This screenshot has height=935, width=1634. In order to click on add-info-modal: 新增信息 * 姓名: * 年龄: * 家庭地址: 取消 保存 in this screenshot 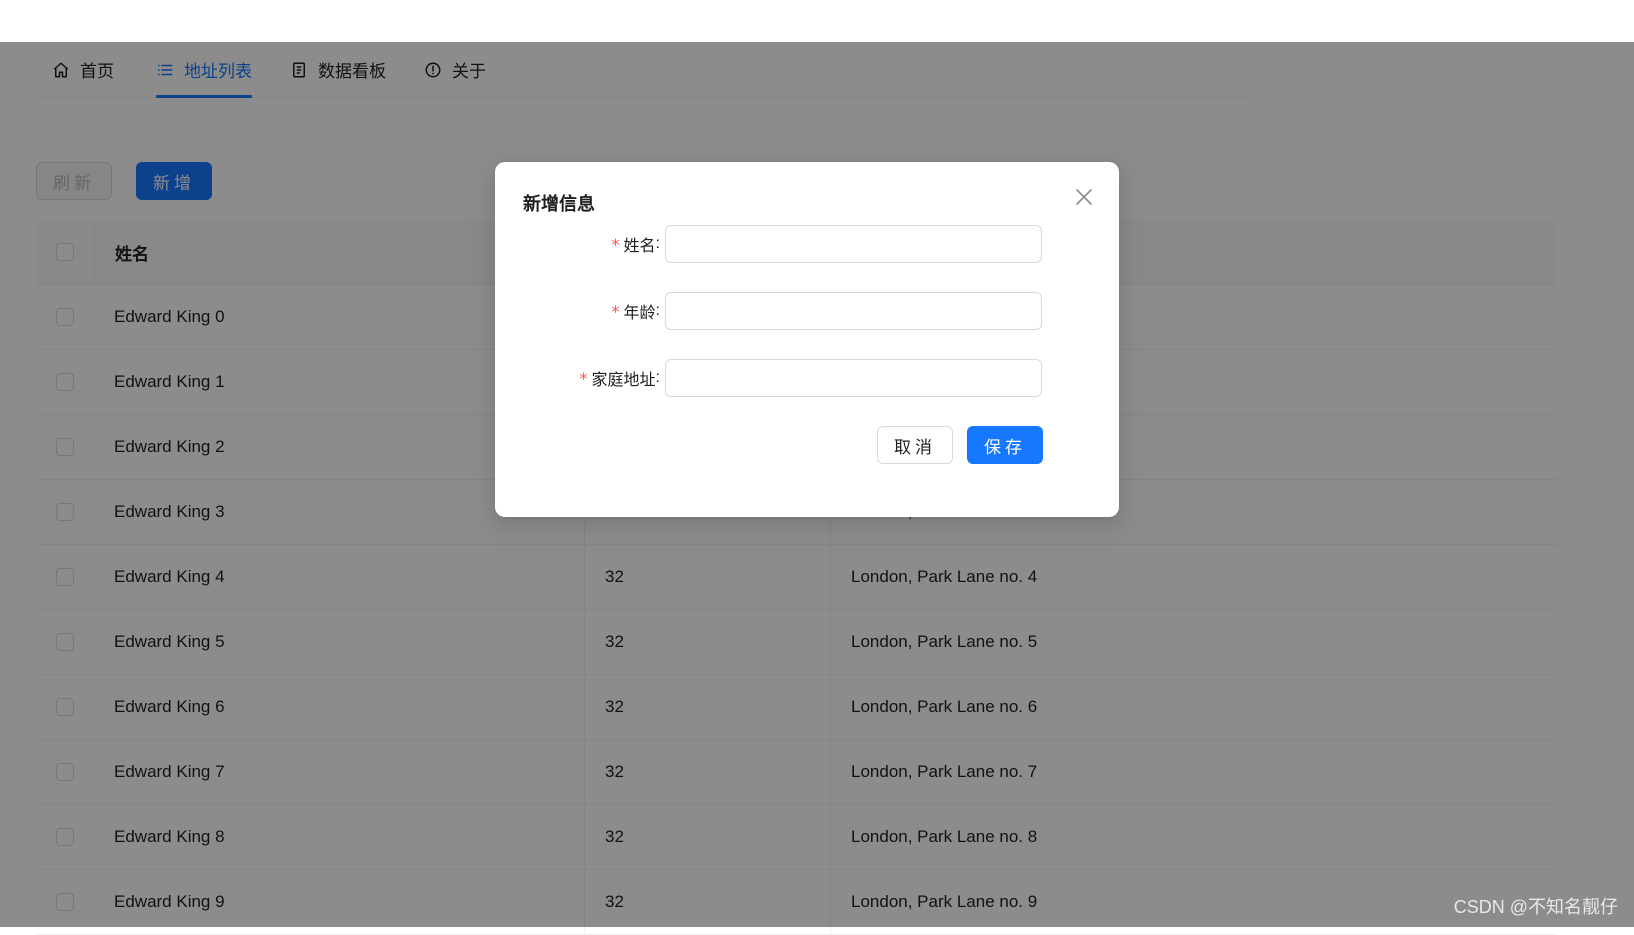, I will do `click(807, 339)`.